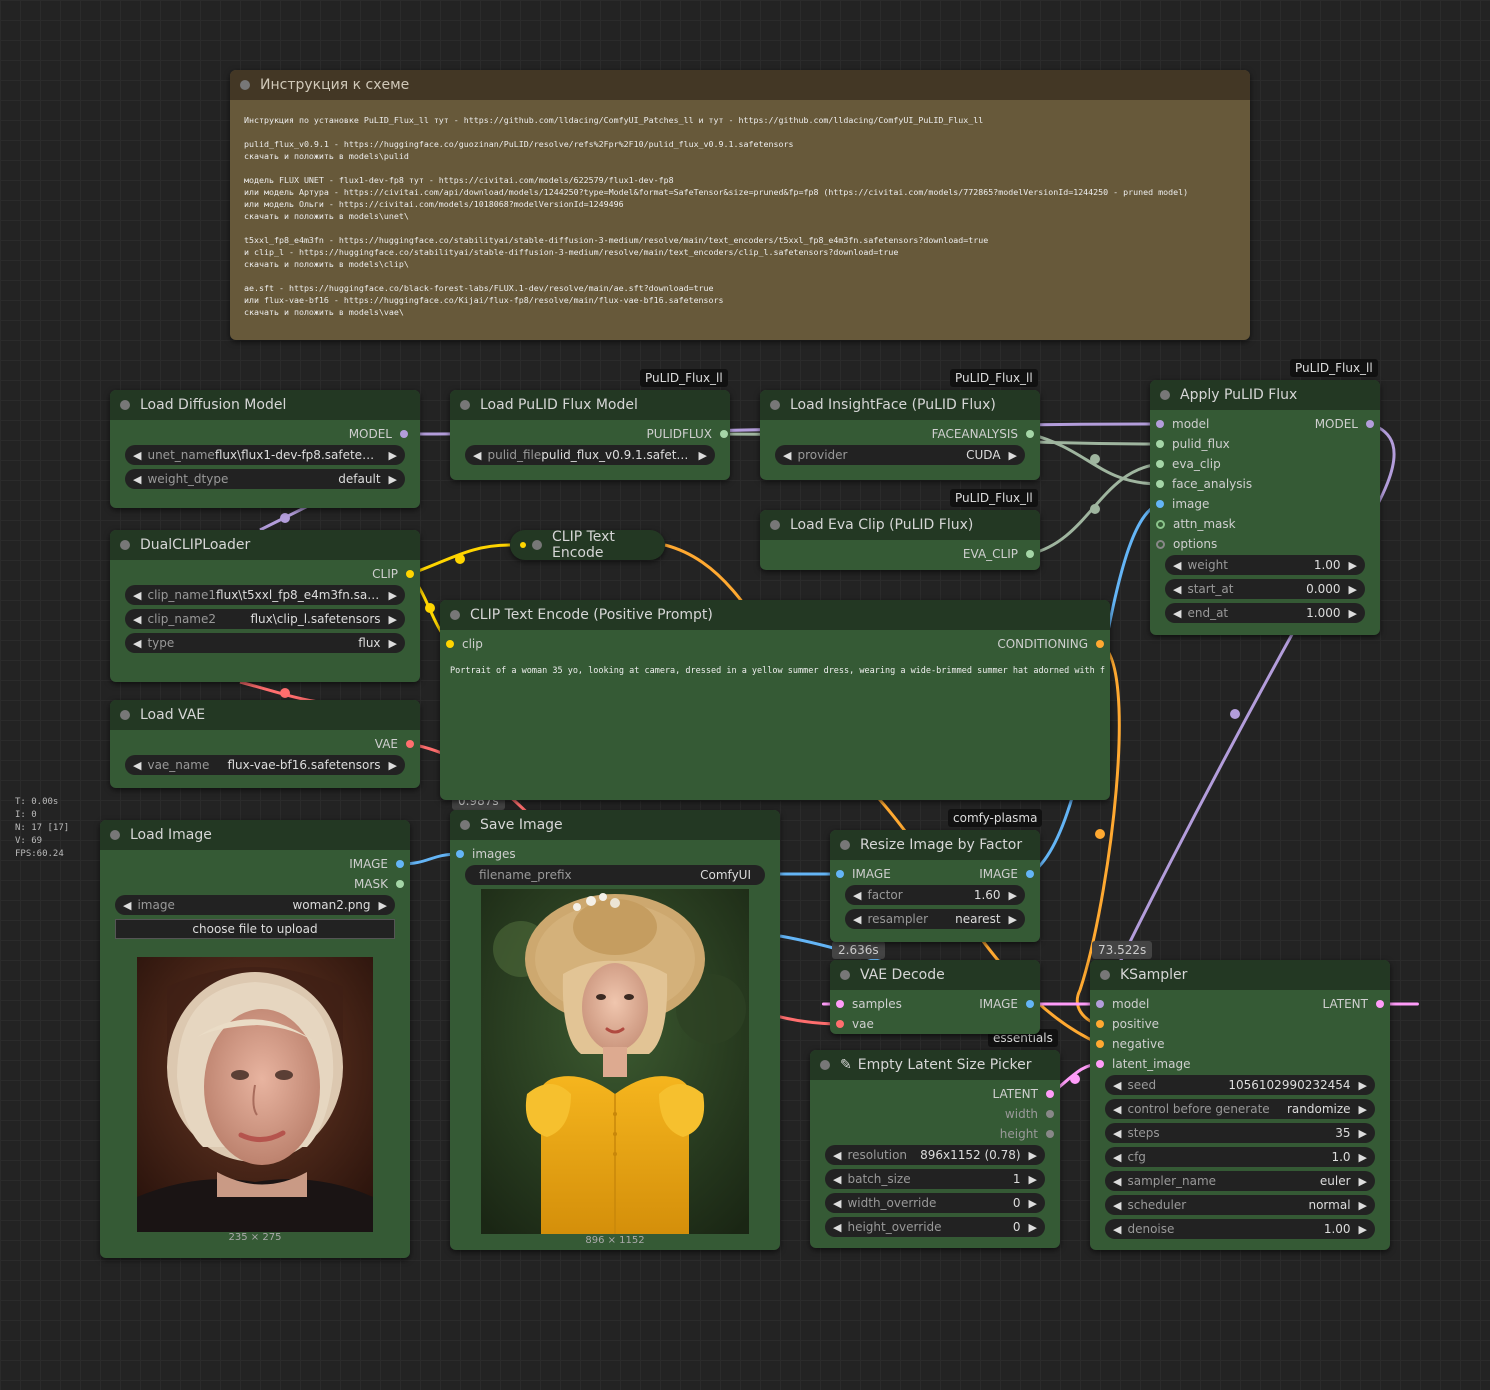 The width and height of the screenshot is (1490, 1390). Describe the element at coordinates (1240, 1229) in the screenshot. I see `denoise-number: ◀ denoise 1.00 ▶` at that location.